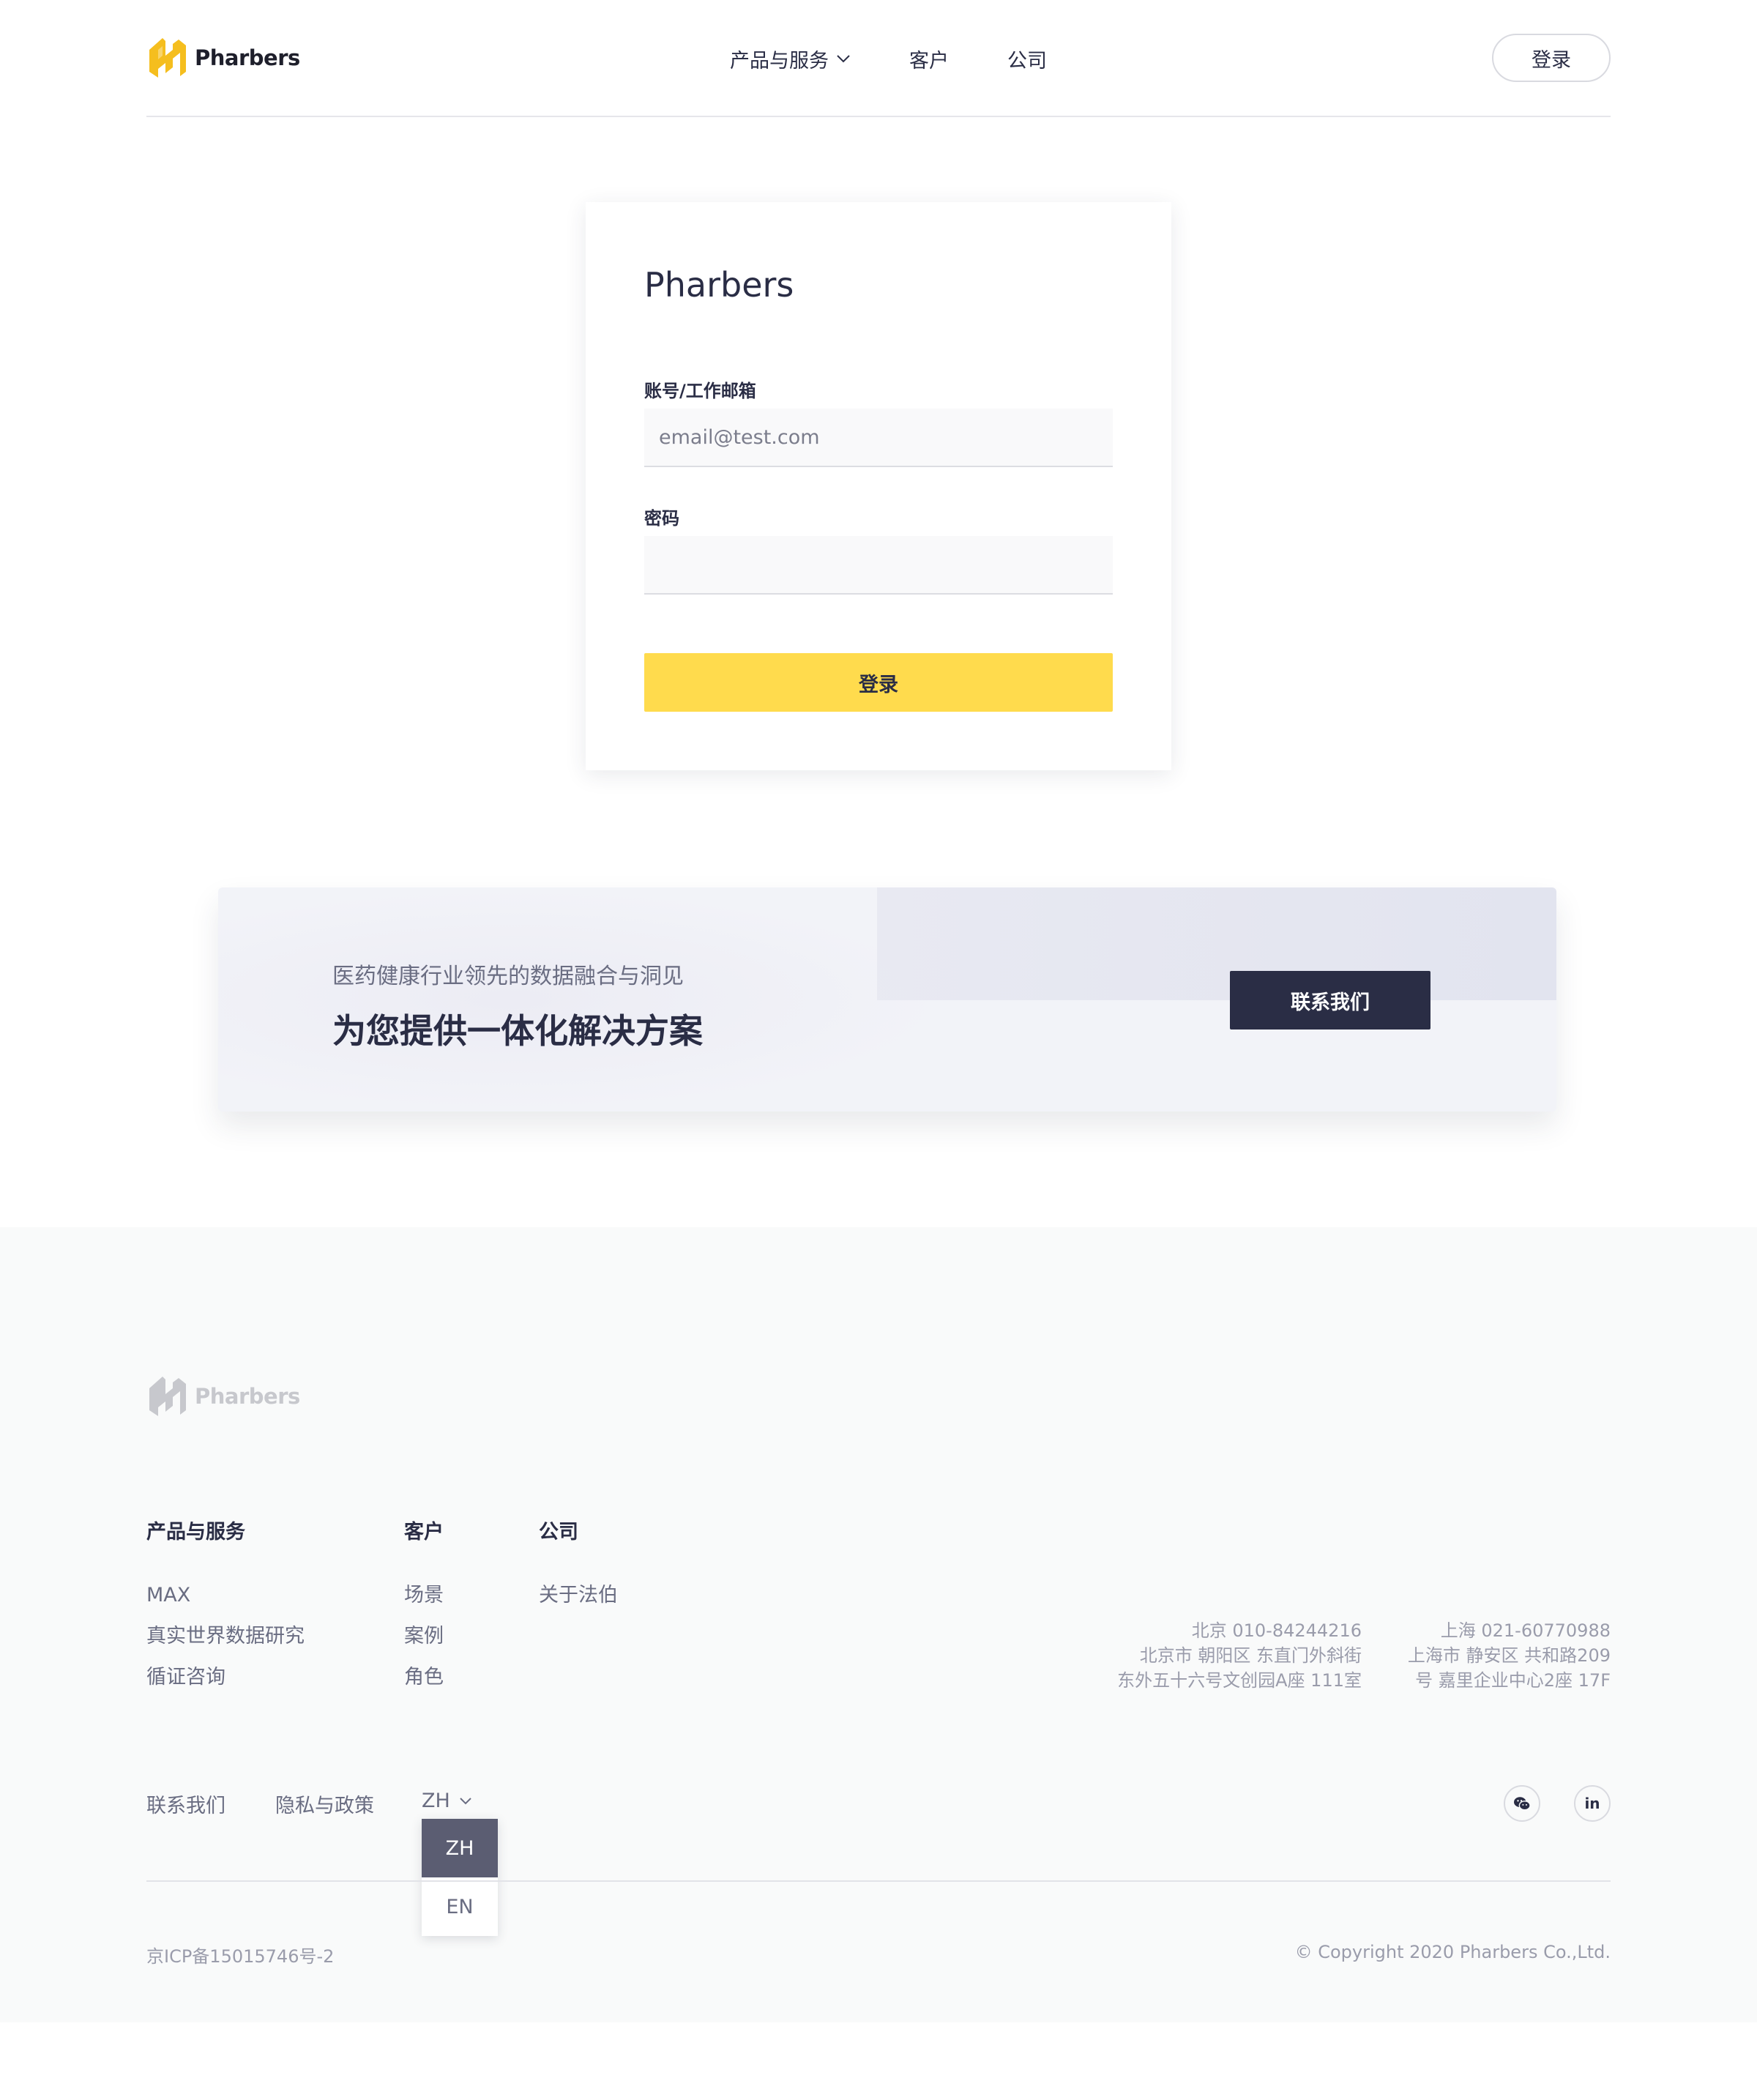  I want to click on office-address-line: 号 嘉里企业中心2座 17F, so click(1513, 1680).